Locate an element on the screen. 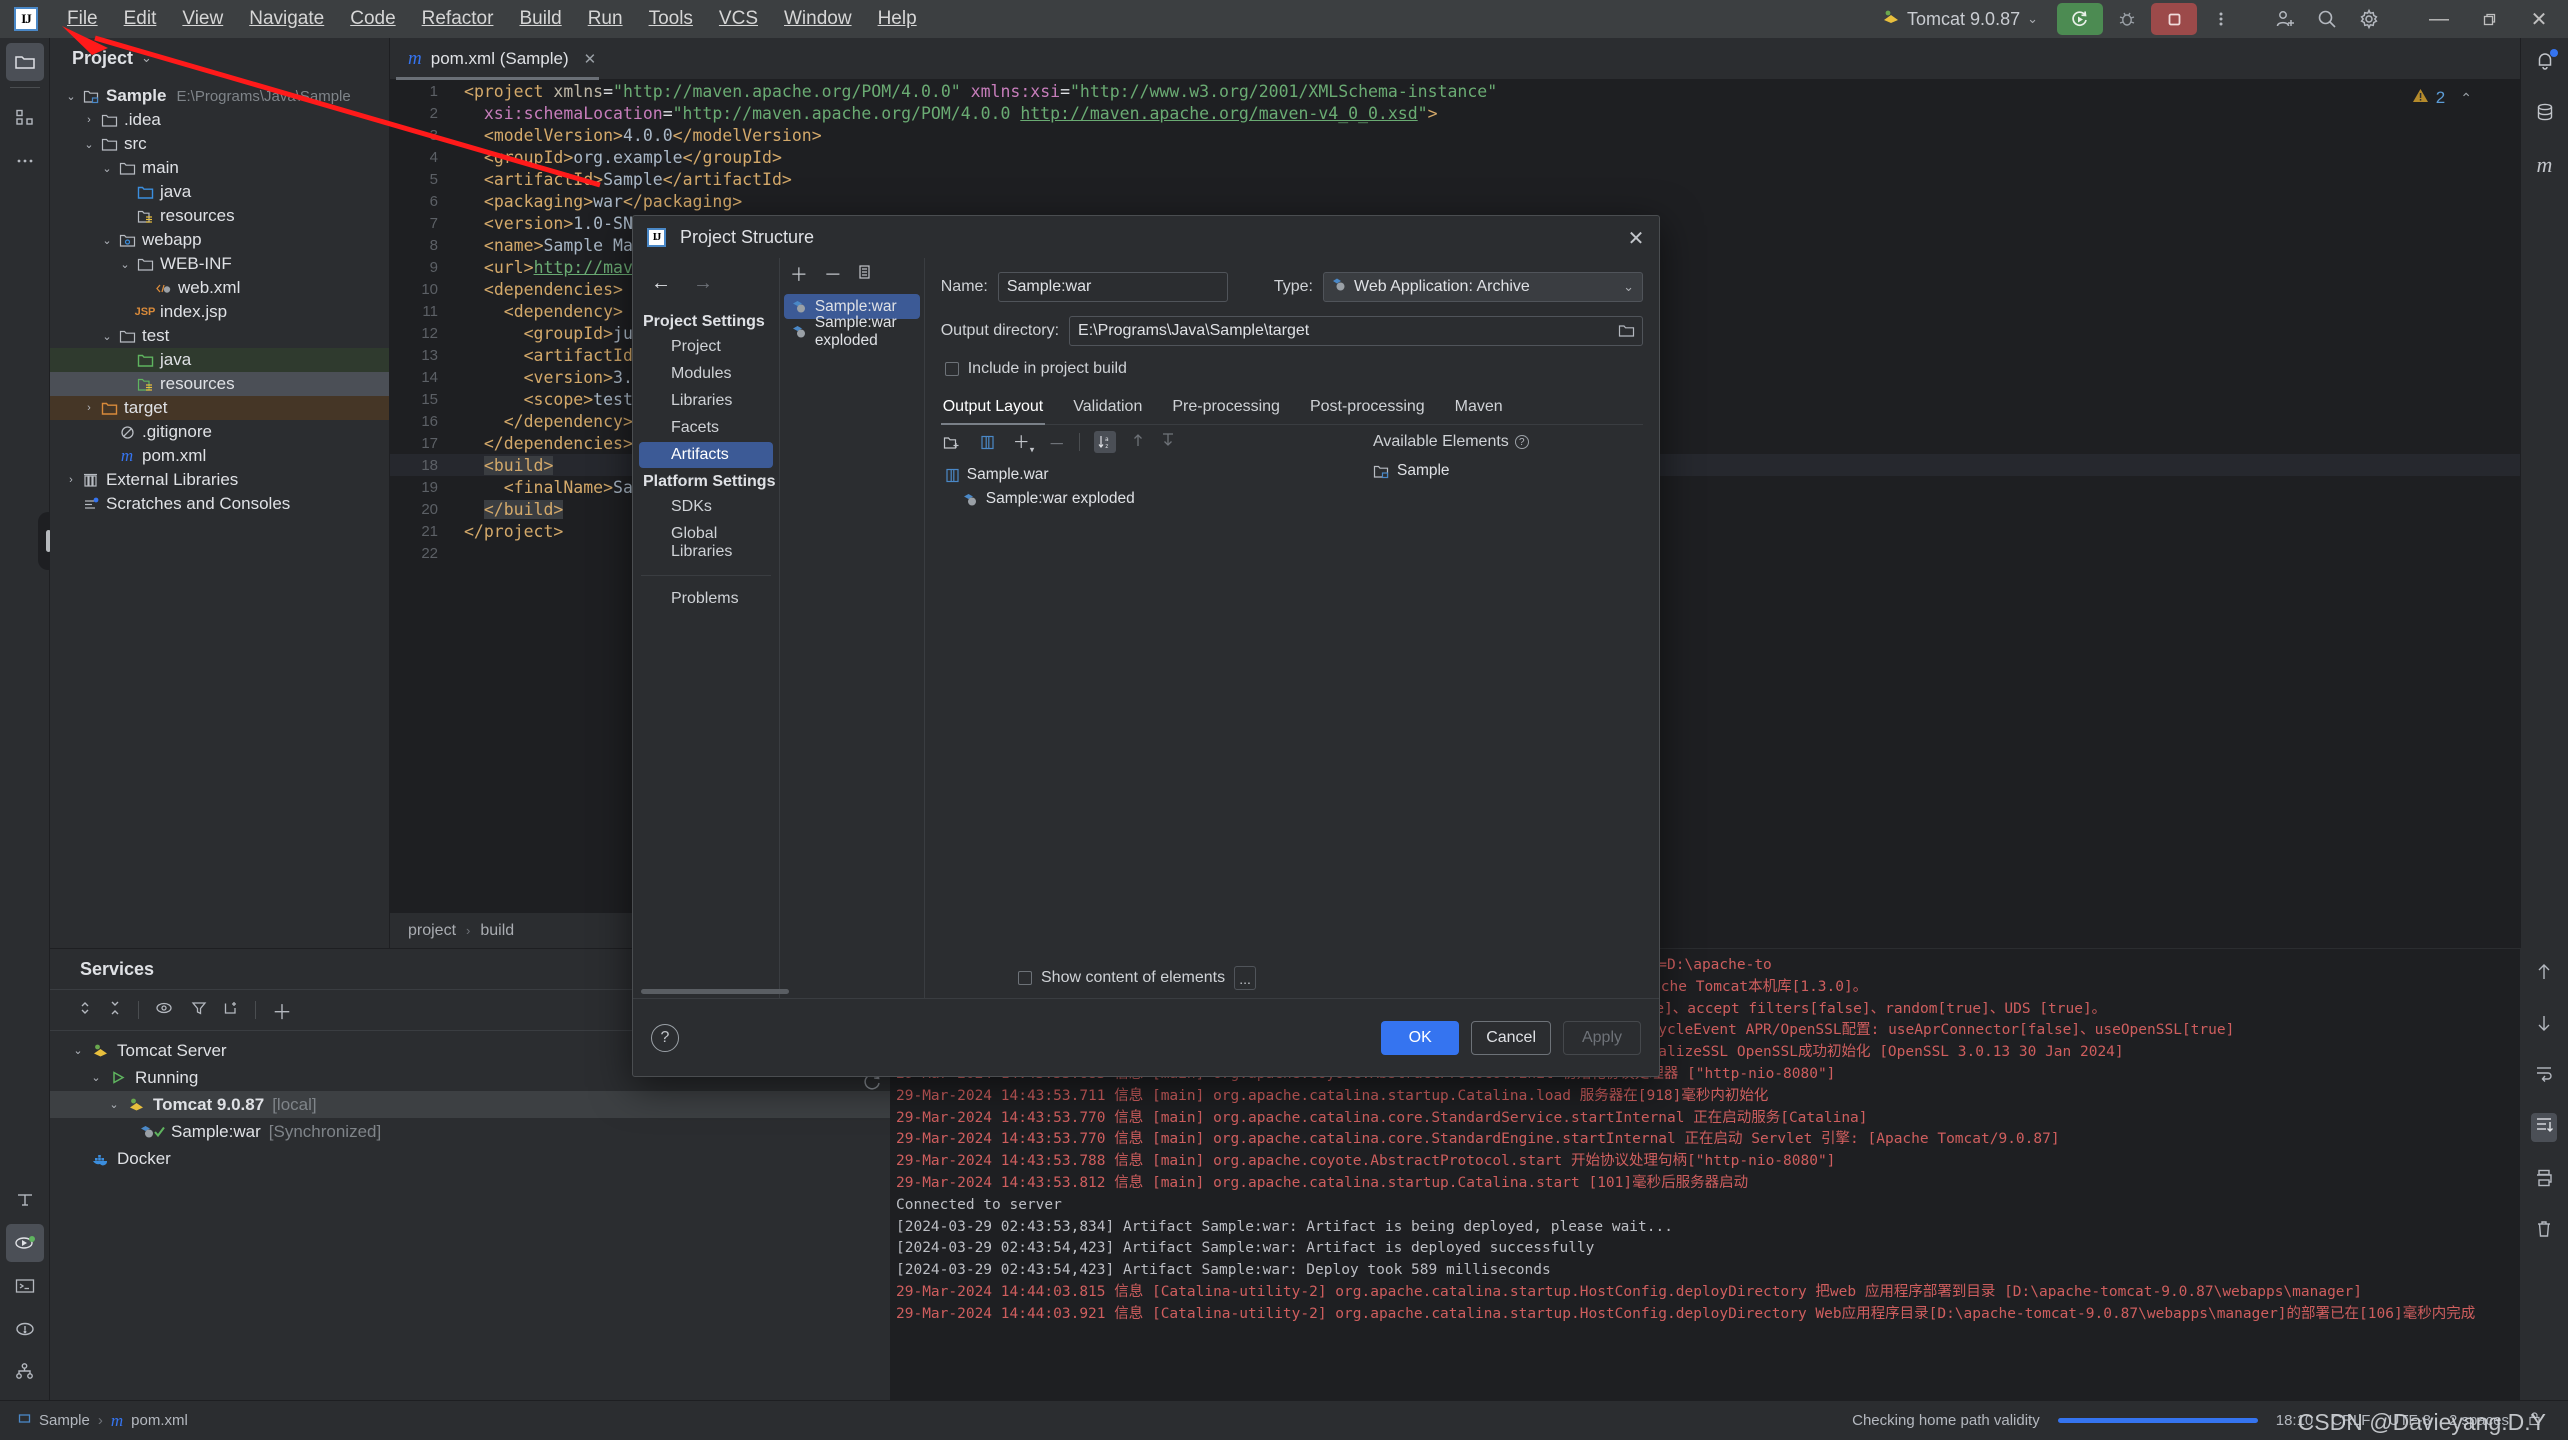  structure-tool-icon is located at coordinates (25, 118).